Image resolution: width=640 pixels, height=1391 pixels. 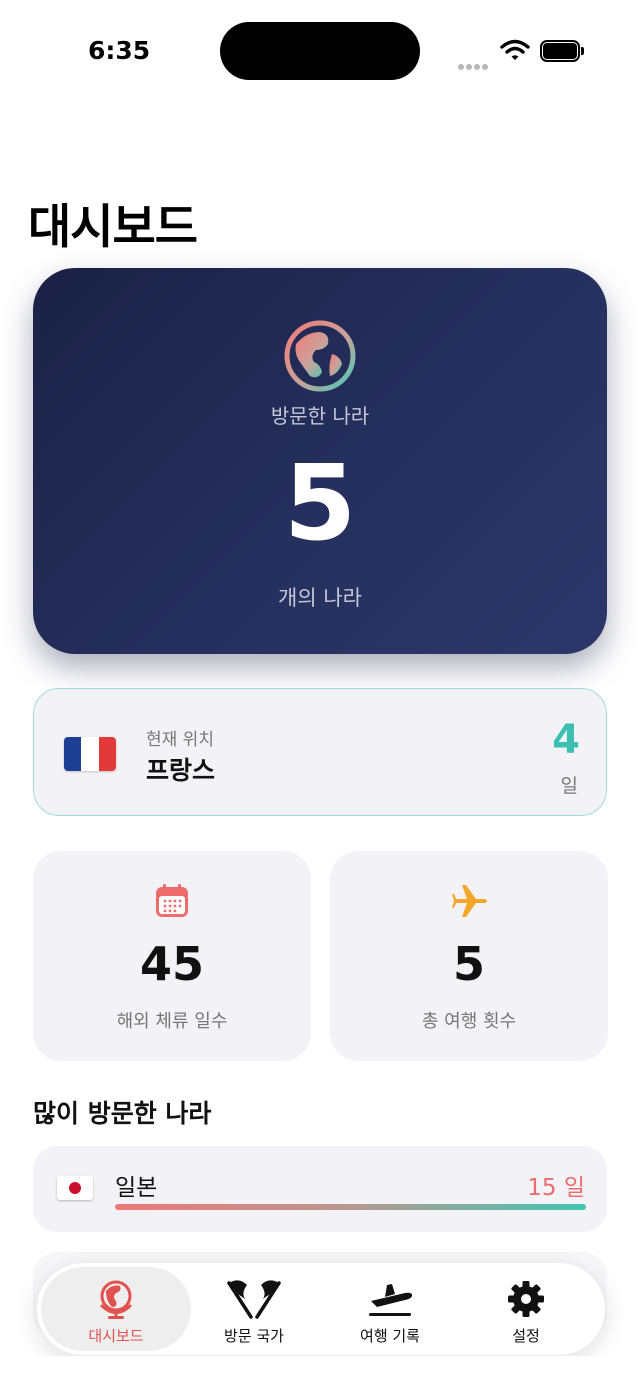 What do you see at coordinates (350, 1207) in the screenshot?
I see `country-days-bar` at bounding box center [350, 1207].